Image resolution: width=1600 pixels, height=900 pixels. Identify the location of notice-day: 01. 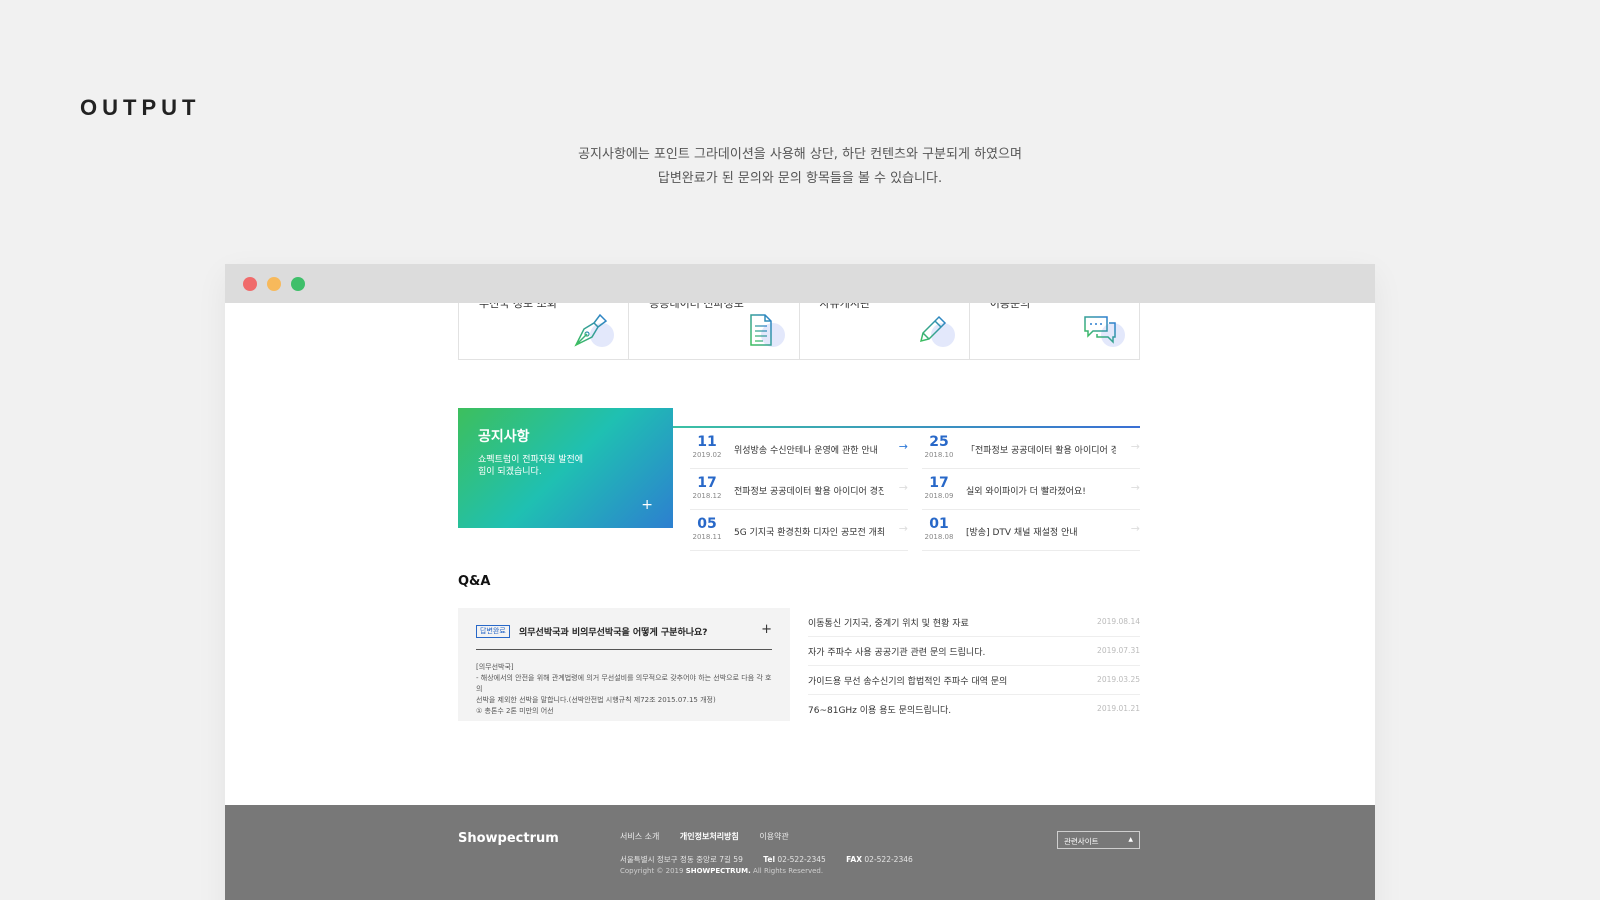
(939, 524).